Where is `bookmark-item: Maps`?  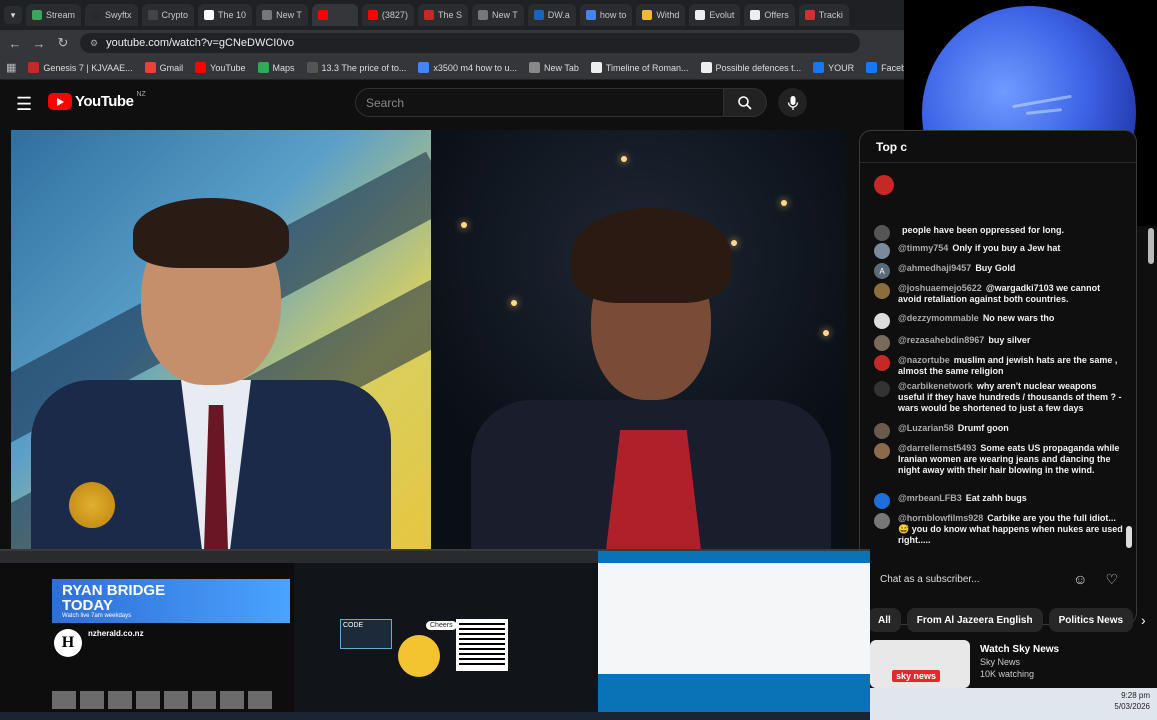 bookmark-item: Maps is located at coordinates (276, 67).